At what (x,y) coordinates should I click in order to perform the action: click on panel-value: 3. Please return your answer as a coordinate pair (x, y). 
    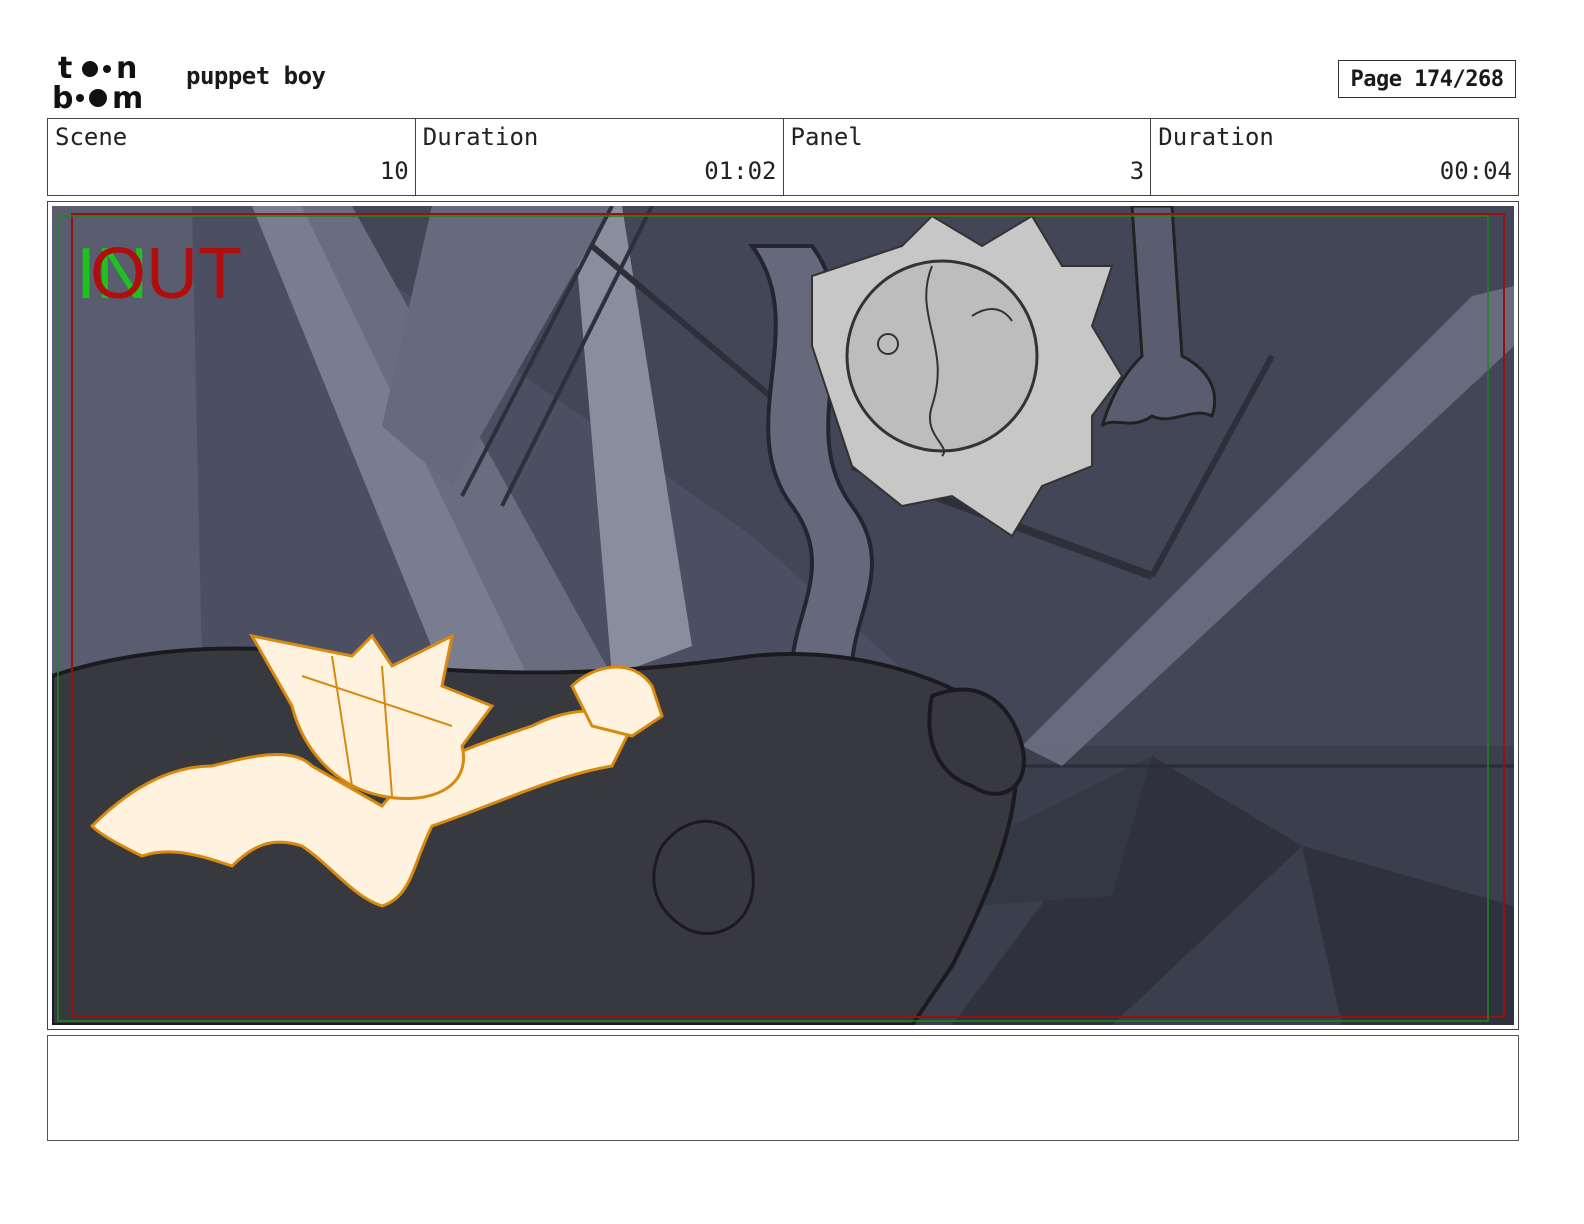
    Looking at the image, I should click on (1137, 171).